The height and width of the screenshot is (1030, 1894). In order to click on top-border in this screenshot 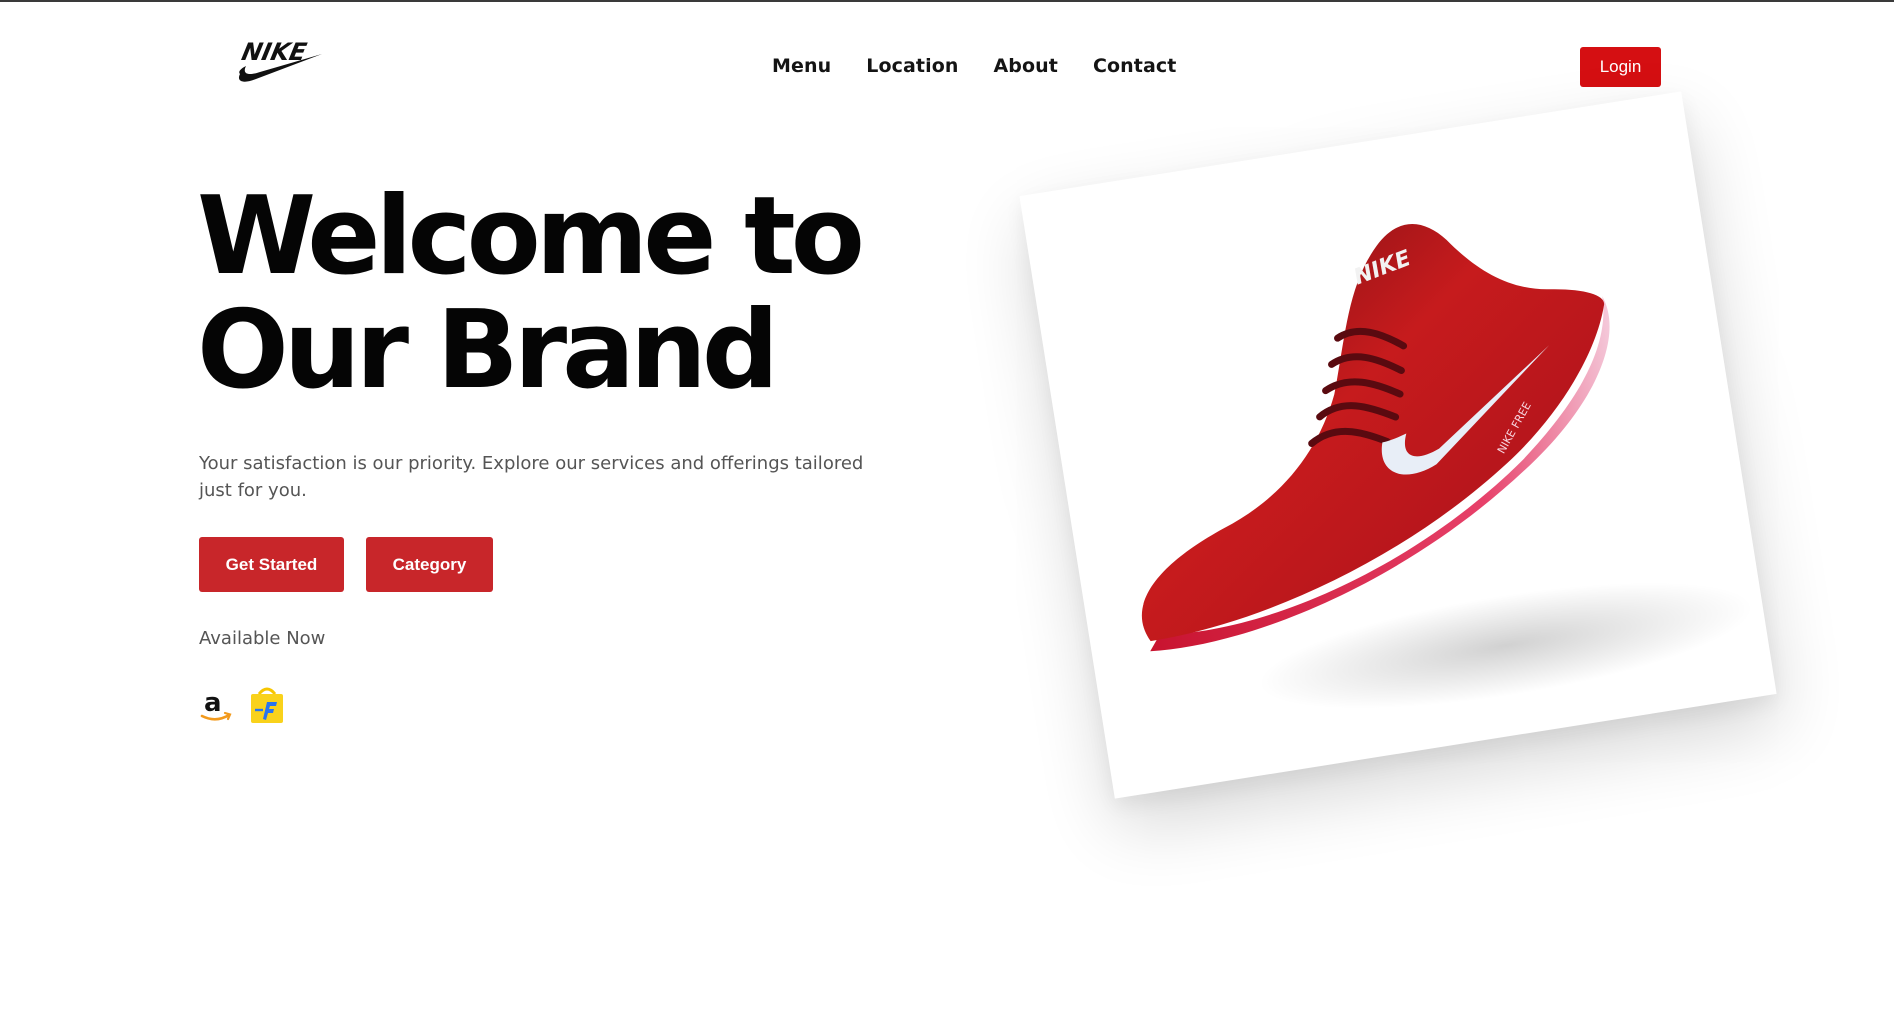, I will do `click(947, 1)`.